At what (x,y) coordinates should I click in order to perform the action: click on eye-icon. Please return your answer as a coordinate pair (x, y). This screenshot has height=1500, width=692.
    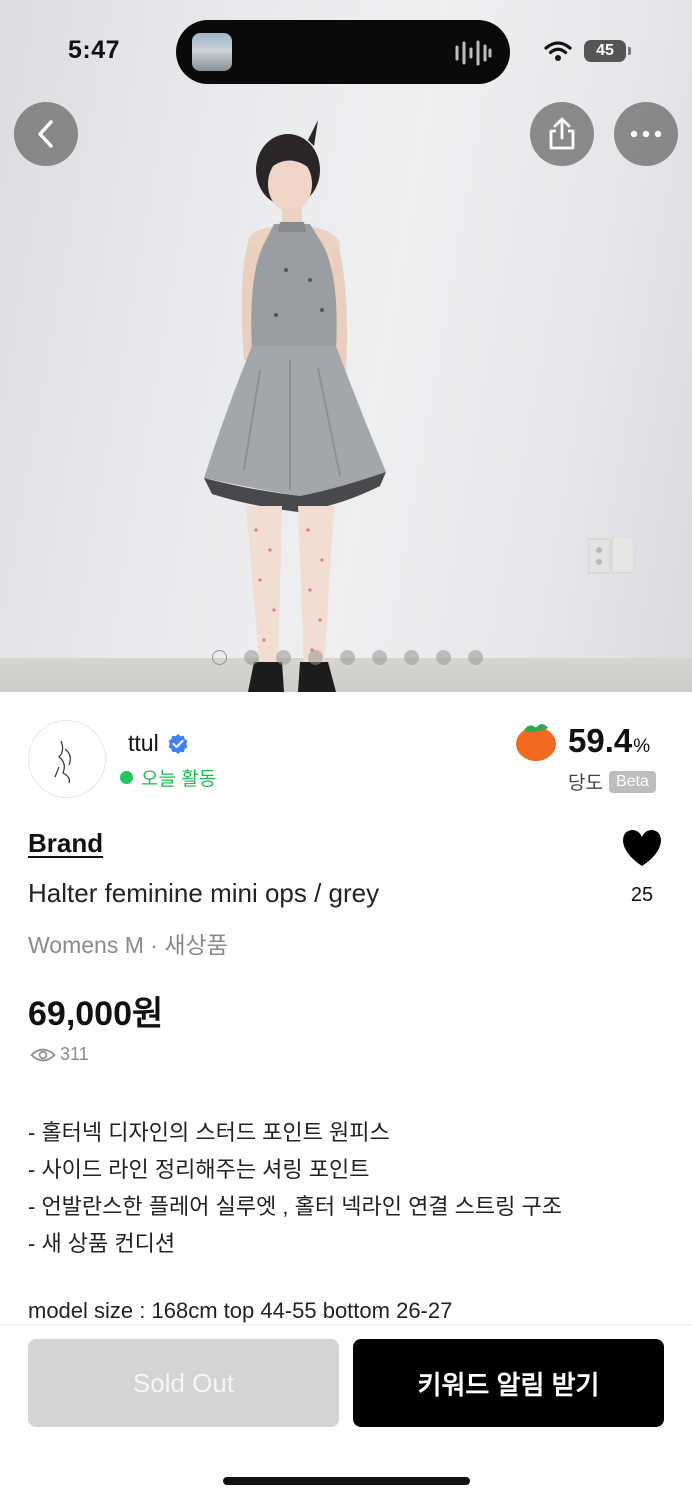
    Looking at the image, I should click on (43, 1054).